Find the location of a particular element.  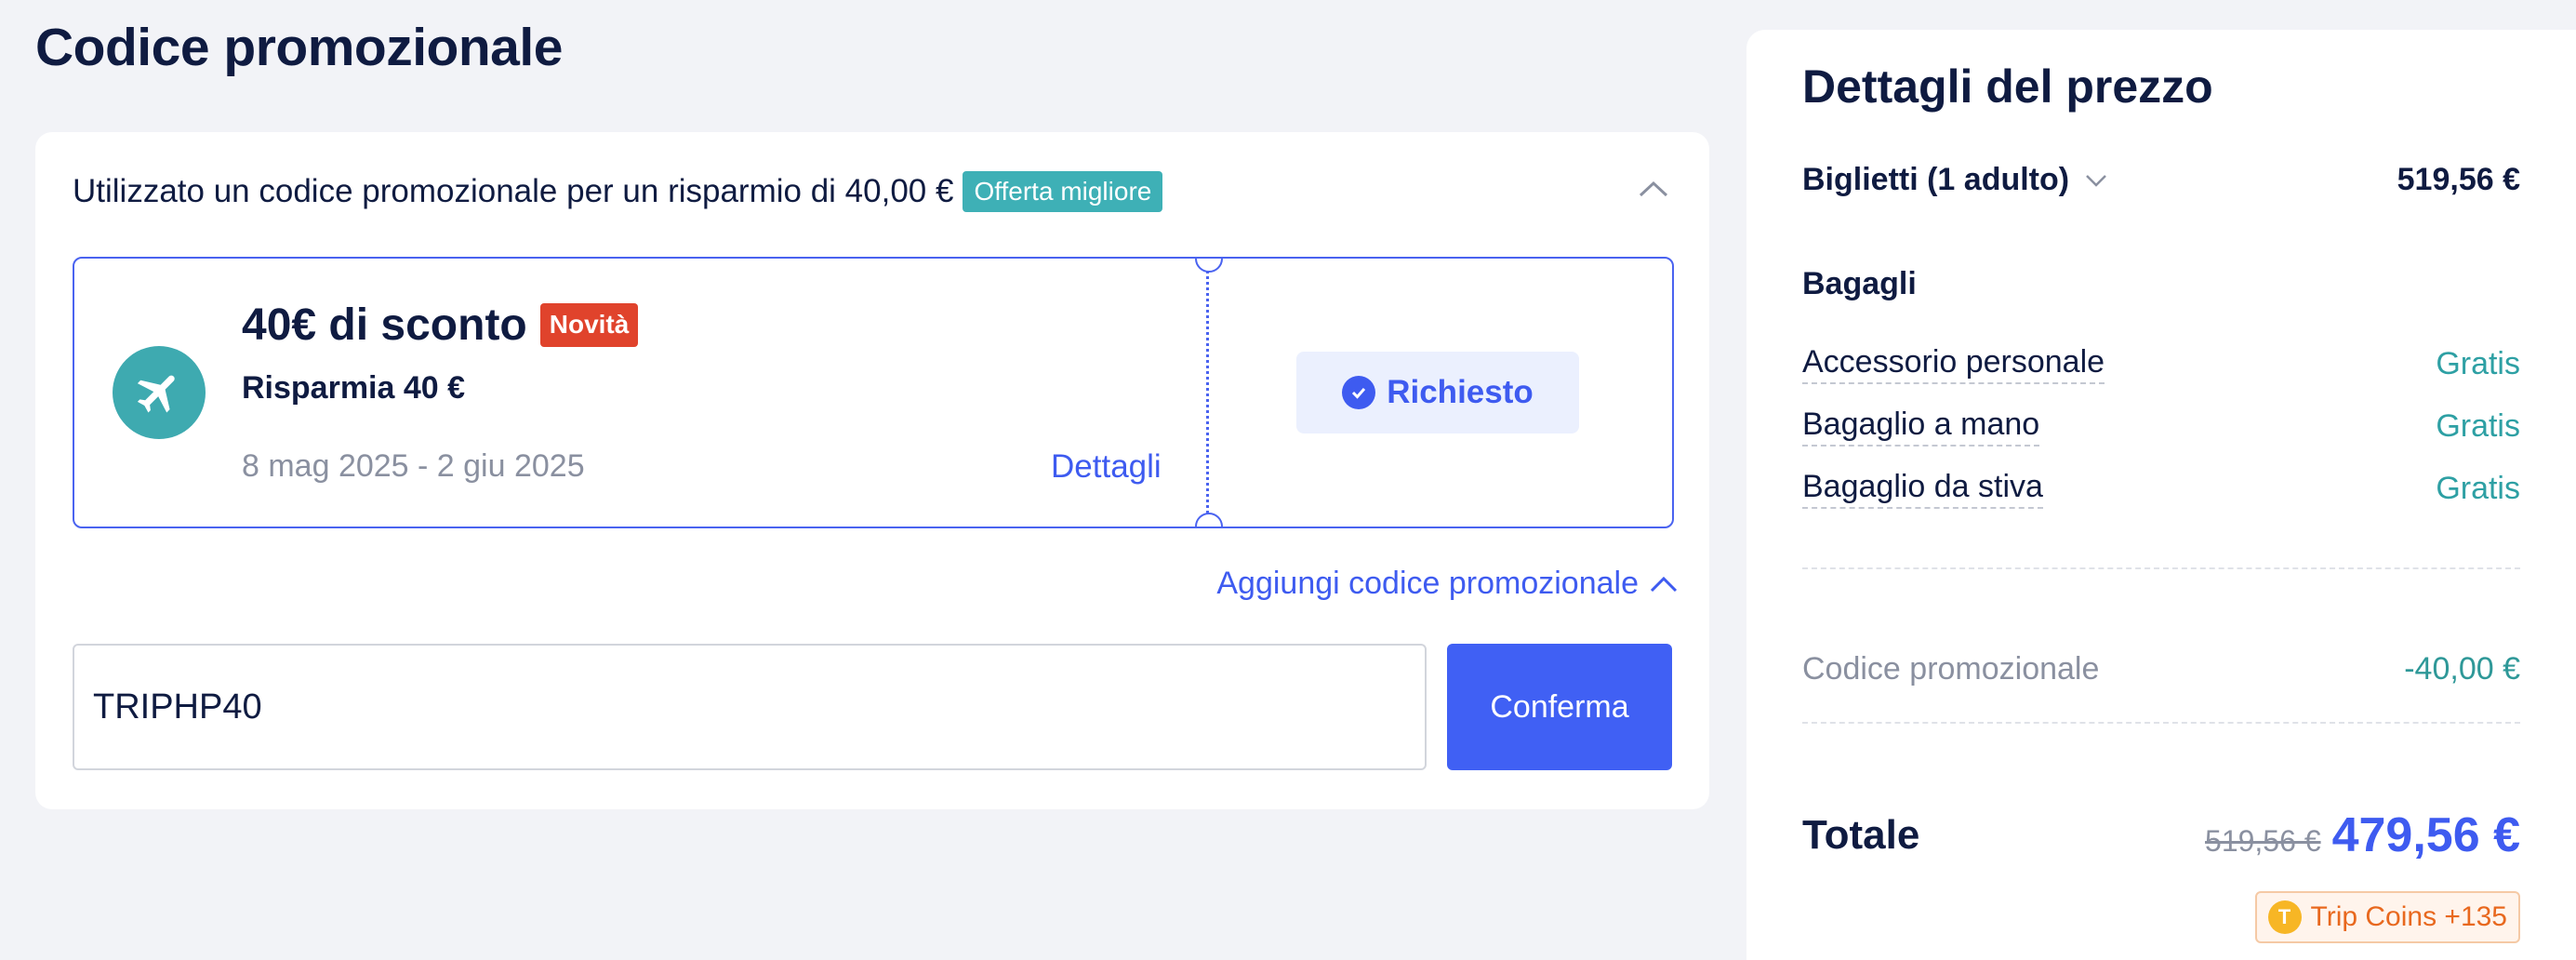

tickets-label: Biglietti (1 adulto) is located at coordinates (1936, 179).